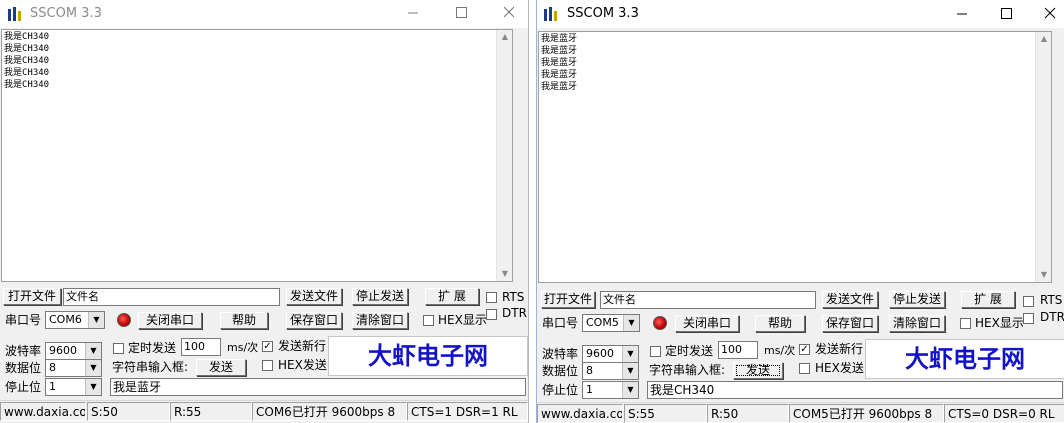 The height and width of the screenshot is (423, 1064). I want to click on send-text-field: 我是蓝牙, so click(318, 387).